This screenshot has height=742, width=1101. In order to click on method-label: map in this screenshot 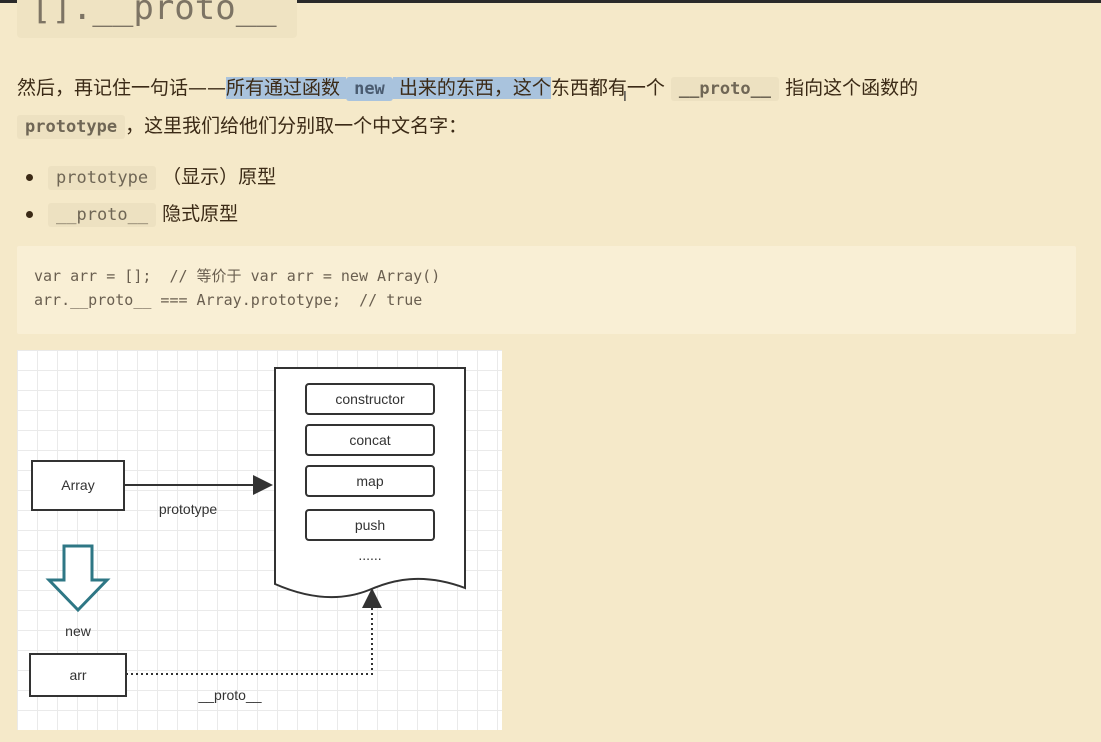, I will do `click(369, 481)`.